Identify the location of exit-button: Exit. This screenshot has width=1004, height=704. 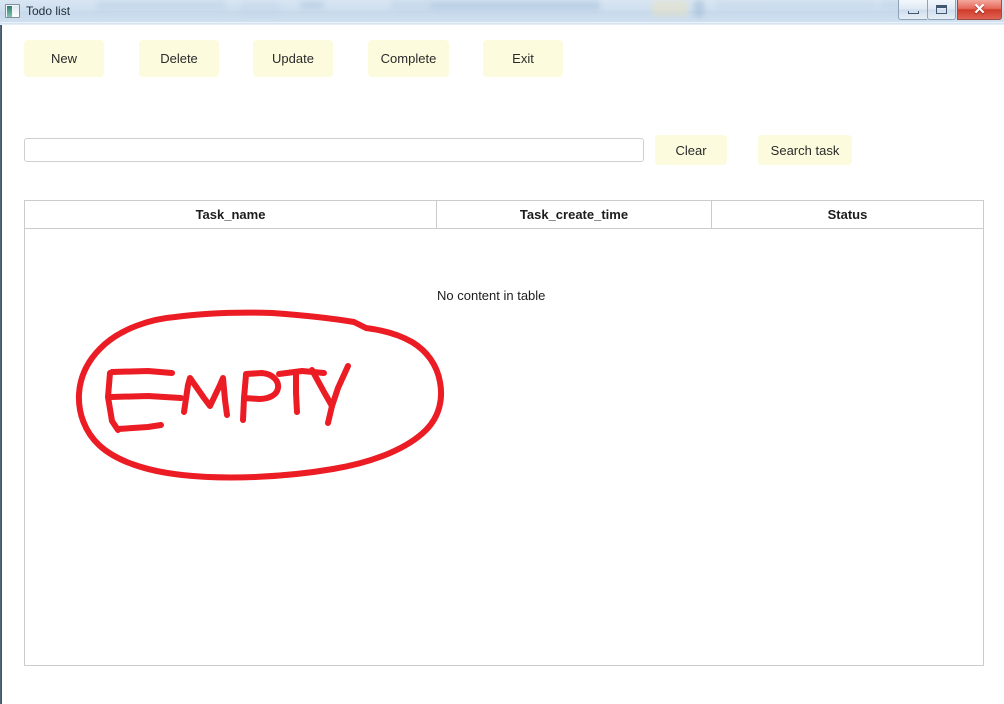
(523, 58).